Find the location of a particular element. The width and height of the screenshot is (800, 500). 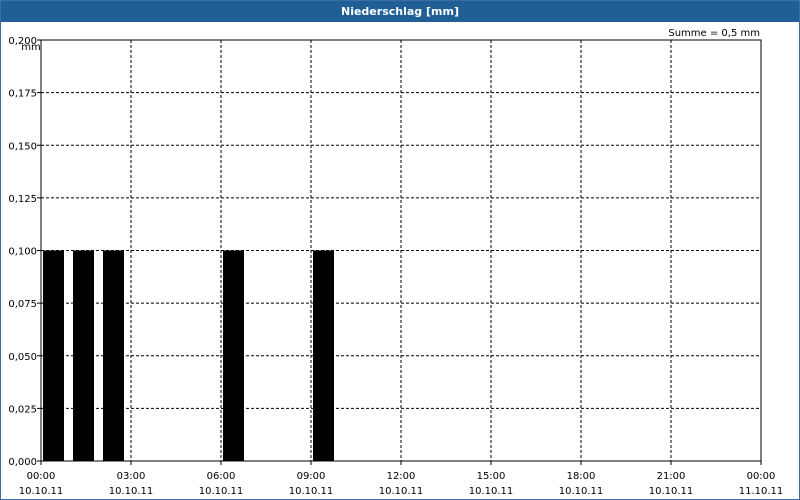

x-tick-time-label: 15:00 is located at coordinates (491, 476).